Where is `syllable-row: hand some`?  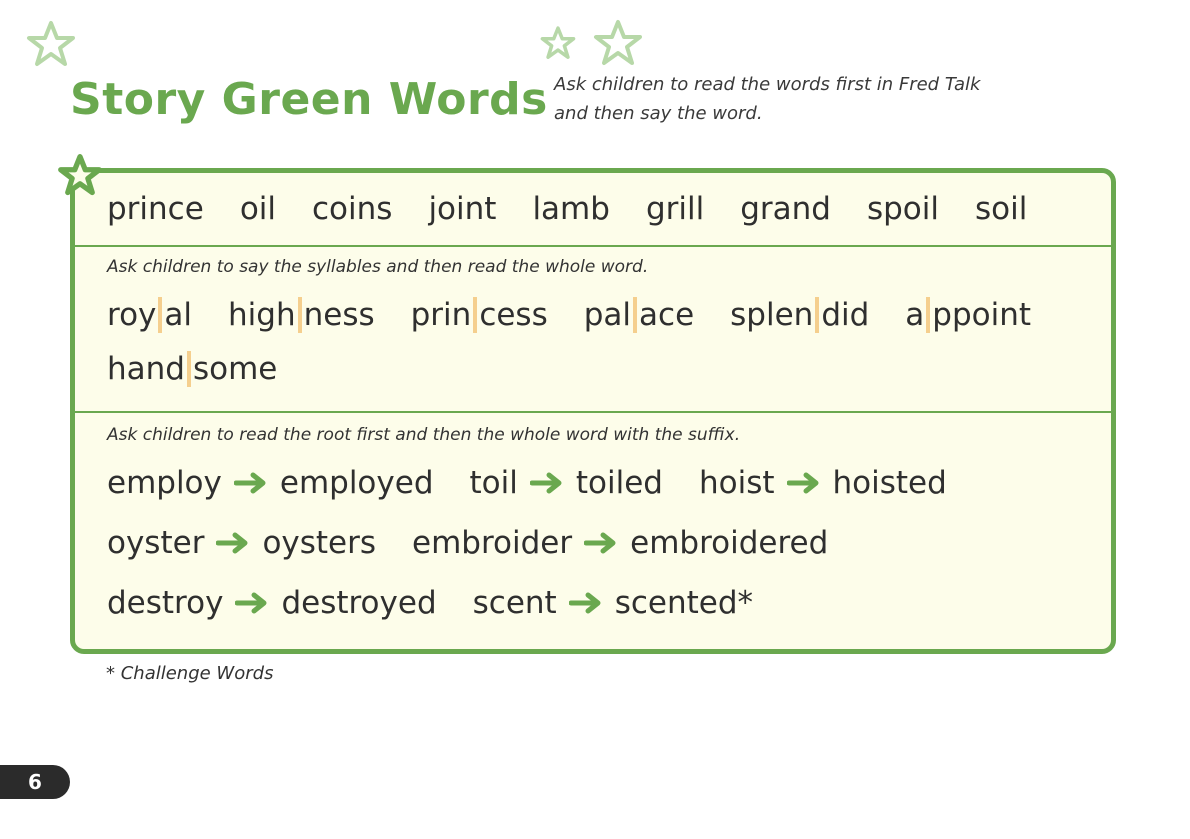
syllable-row: hand some is located at coordinates (210, 369).